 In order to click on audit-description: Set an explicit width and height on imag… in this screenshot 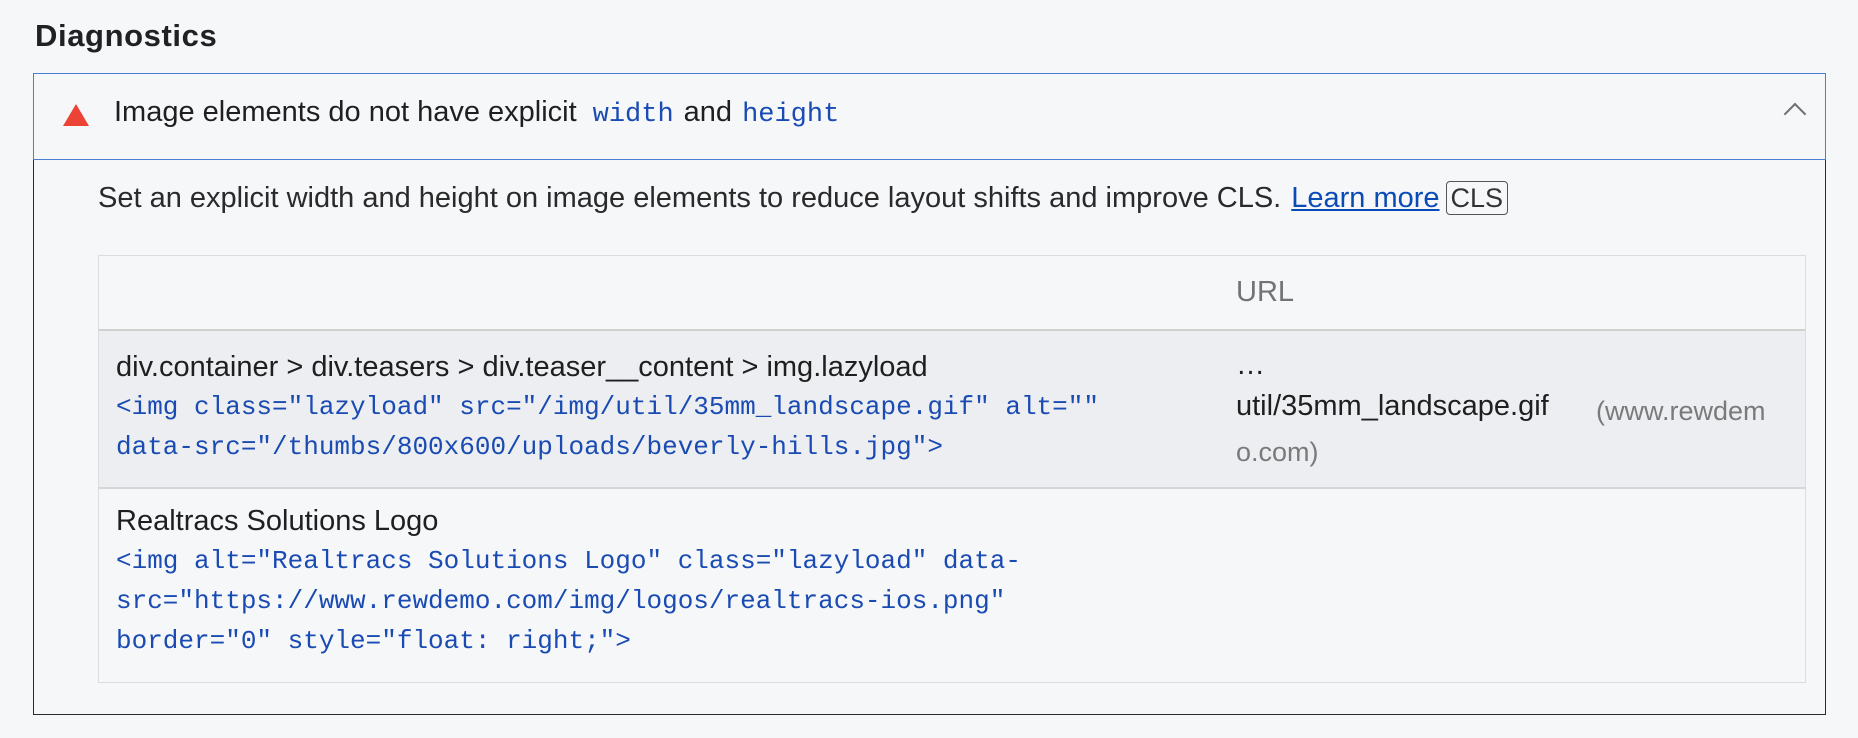, I will do `click(803, 198)`.